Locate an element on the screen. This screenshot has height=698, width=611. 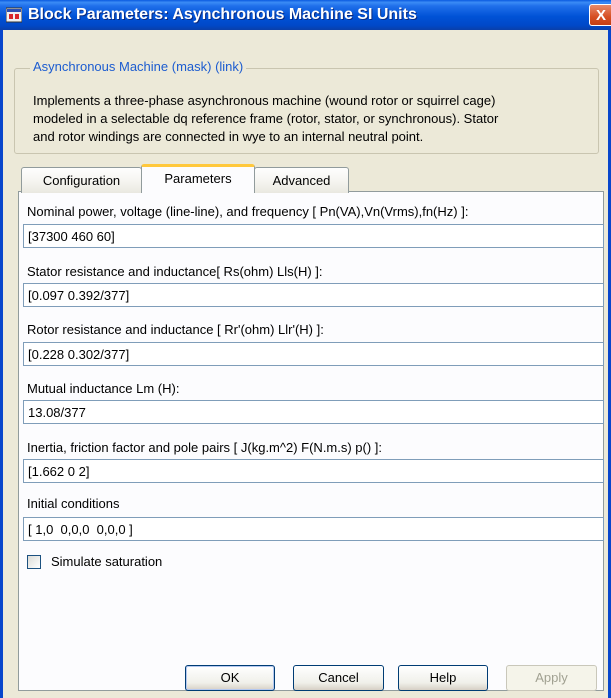
tab-advanced: Advanced is located at coordinates (301, 180).